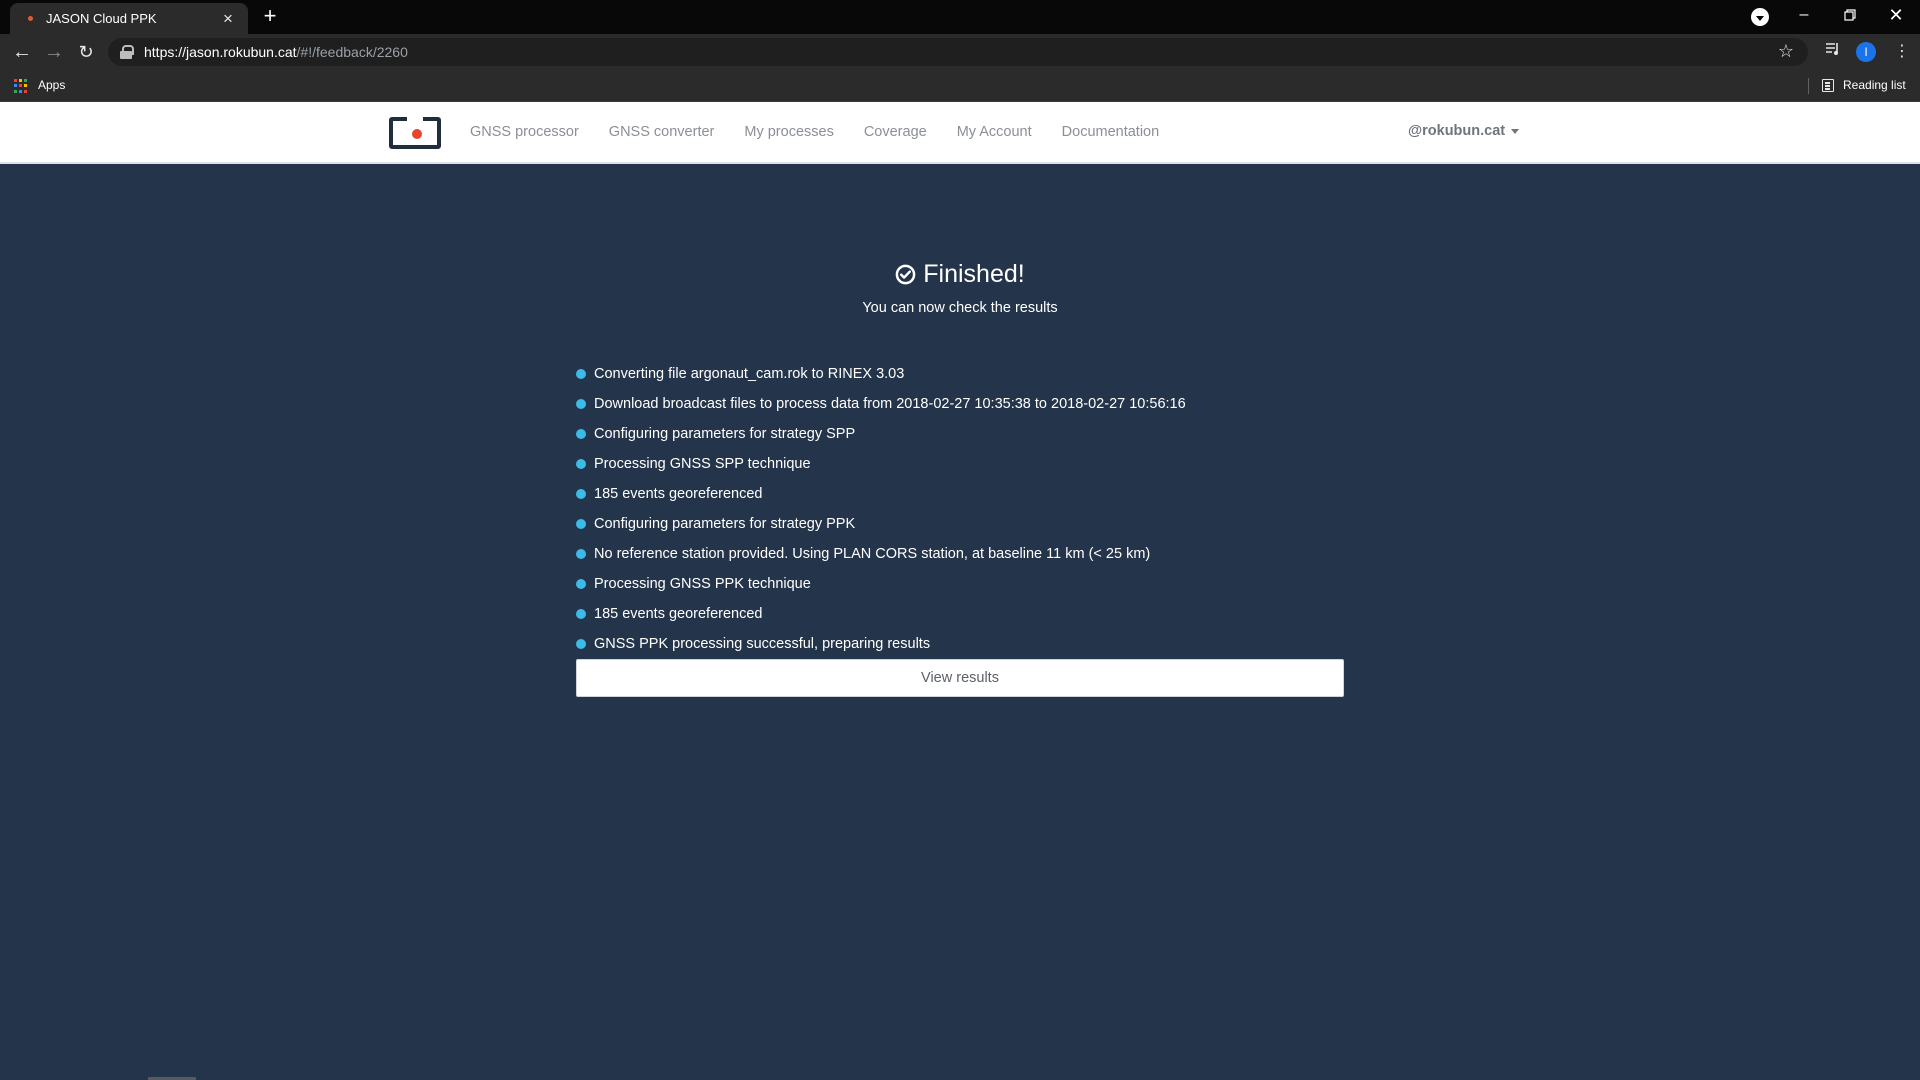  What do you see at coordinates (725, 434) in the screenshot?
I see `step-text: Configuring parameters for strategy SPP` at bounding box center [725, 434].